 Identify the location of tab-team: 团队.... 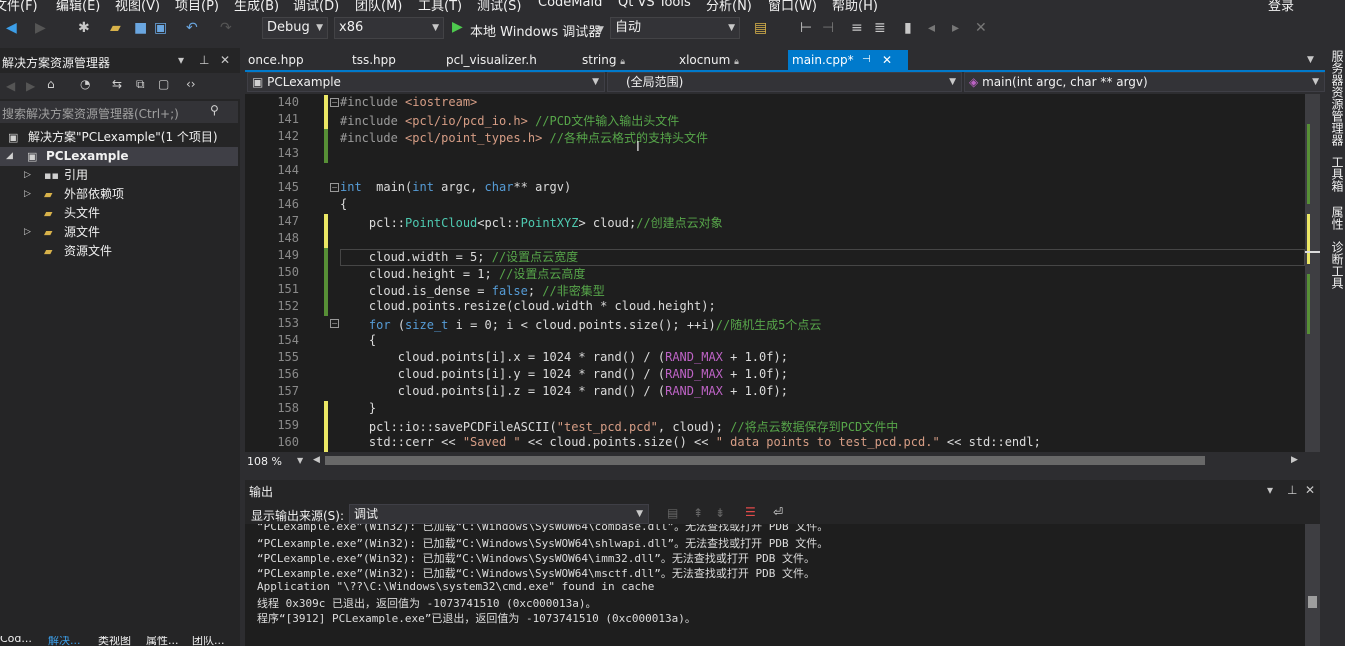
(208, 641).